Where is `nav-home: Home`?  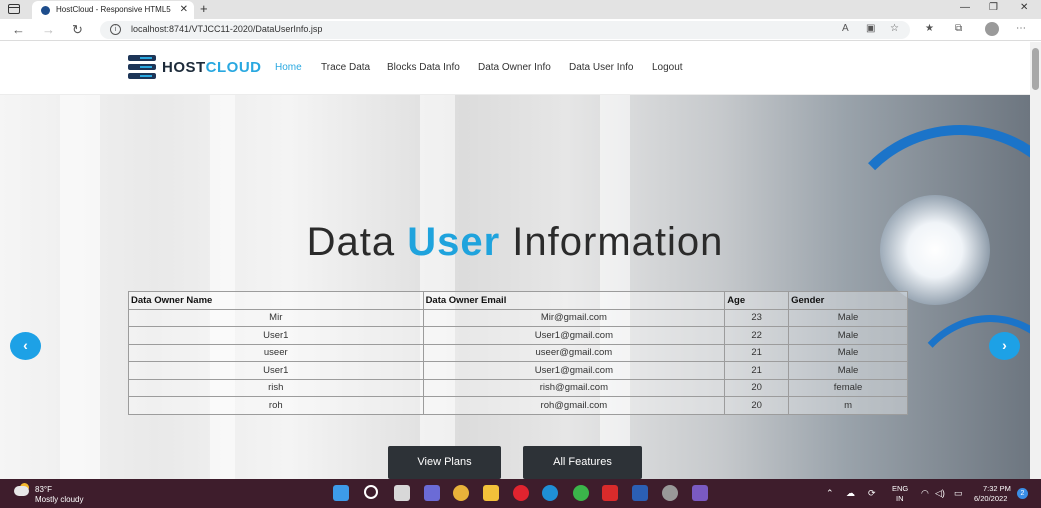 nav-home: Home is located at coordinates (288, 67).